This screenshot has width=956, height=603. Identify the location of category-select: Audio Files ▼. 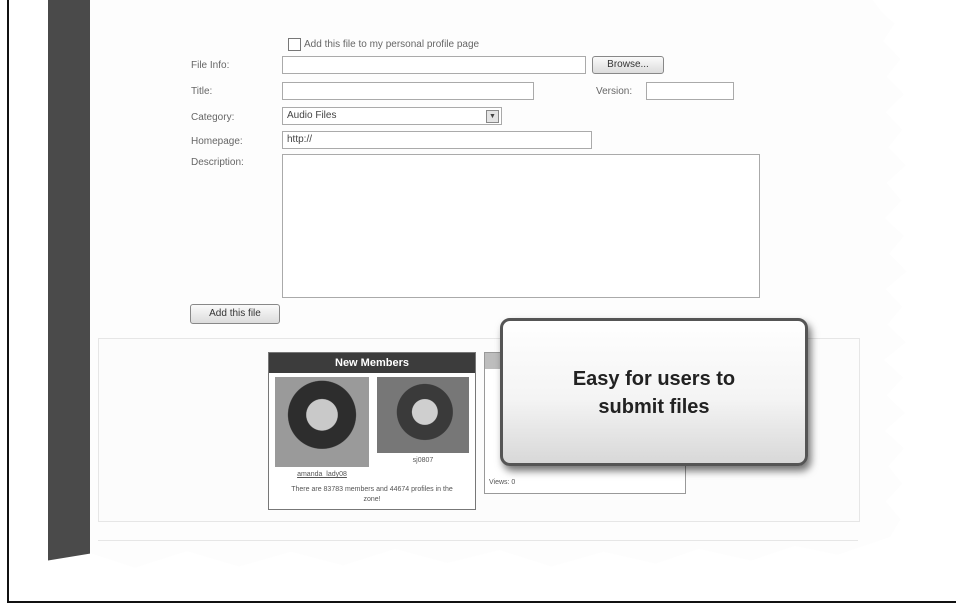
(392, 116).